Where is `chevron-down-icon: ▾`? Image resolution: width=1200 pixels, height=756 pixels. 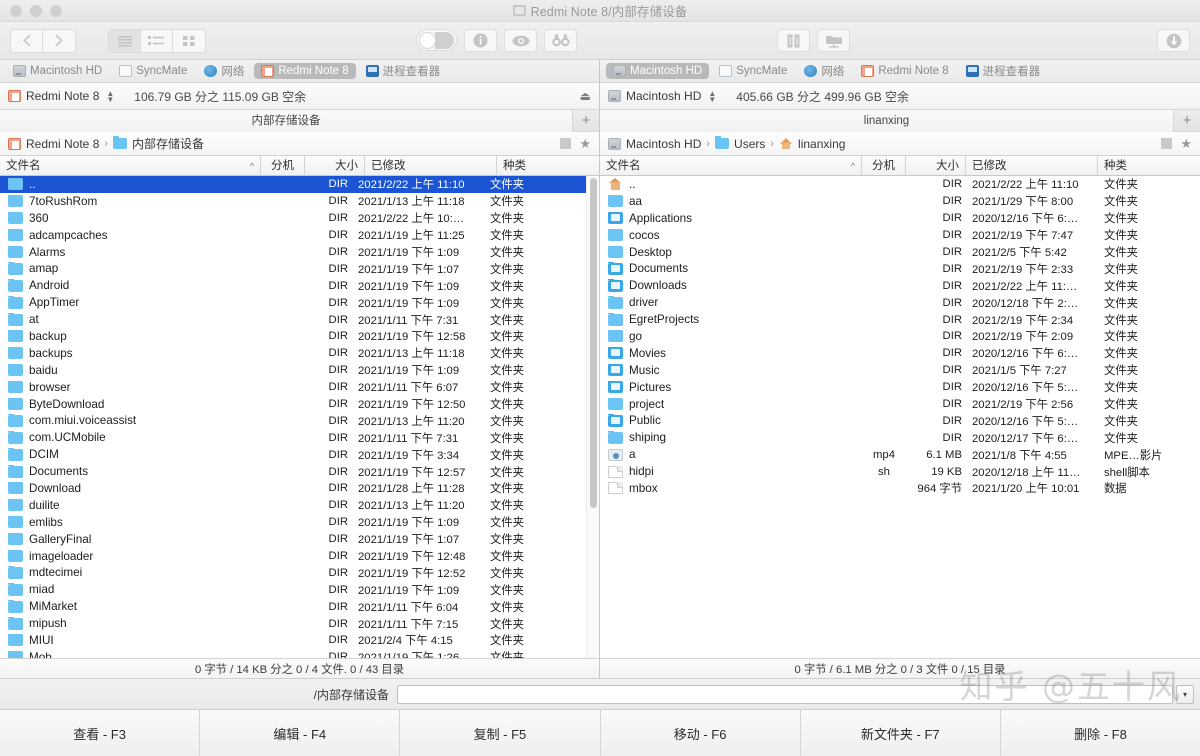
chevron-down-icon: ▾ is located at coordinates (1185, 694).